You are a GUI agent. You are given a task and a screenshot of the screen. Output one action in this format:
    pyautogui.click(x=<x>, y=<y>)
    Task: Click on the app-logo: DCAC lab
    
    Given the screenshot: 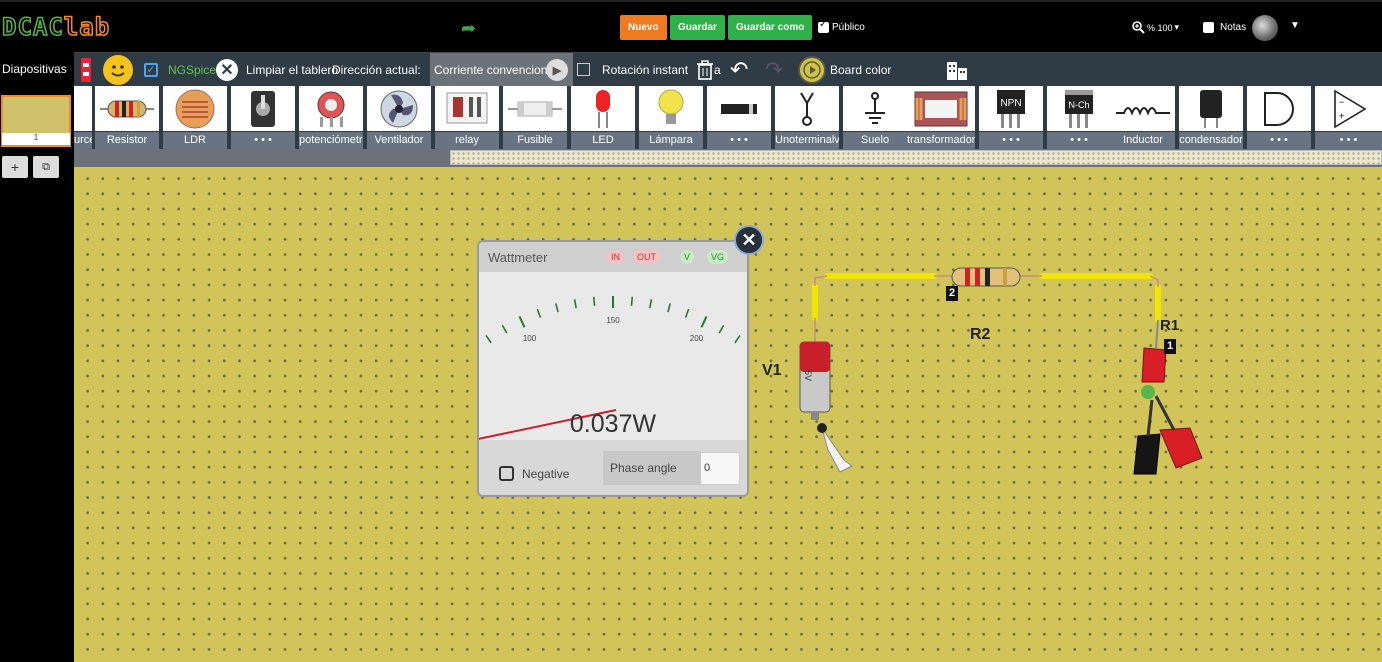 What is the action you would take?
    pyautogui.click(x=56, y=27)
    